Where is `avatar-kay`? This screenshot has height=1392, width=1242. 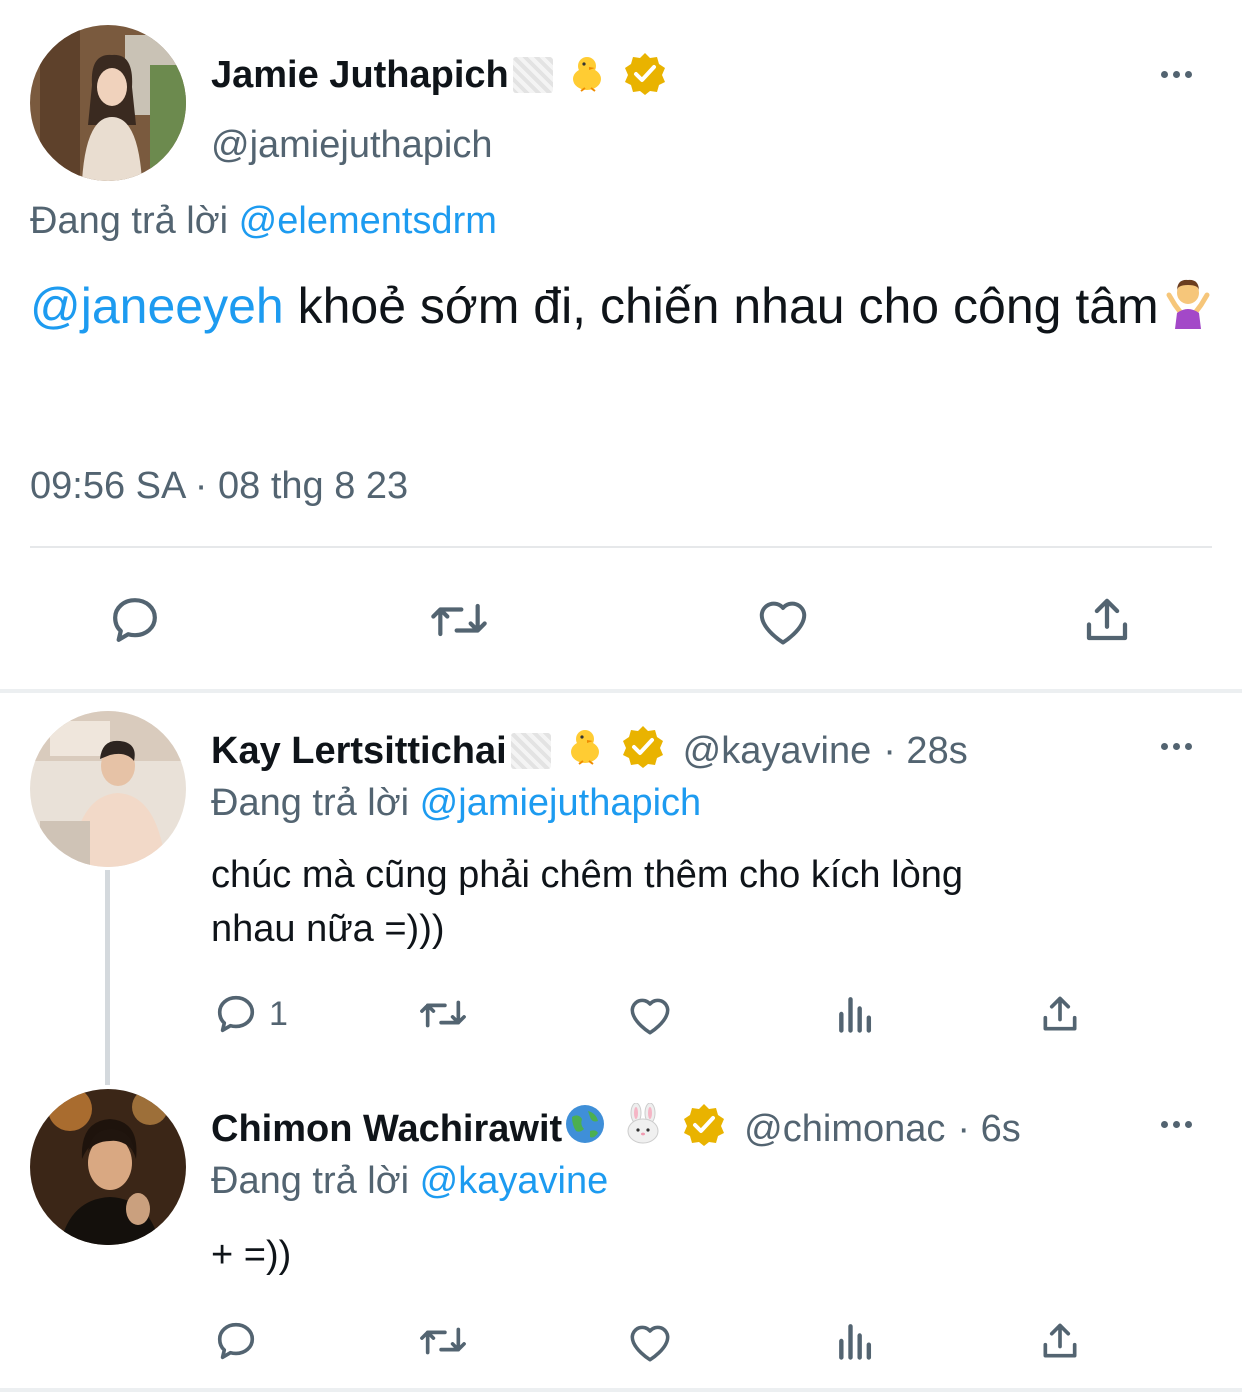 avatar-kay is located at coordinates (108, 789).